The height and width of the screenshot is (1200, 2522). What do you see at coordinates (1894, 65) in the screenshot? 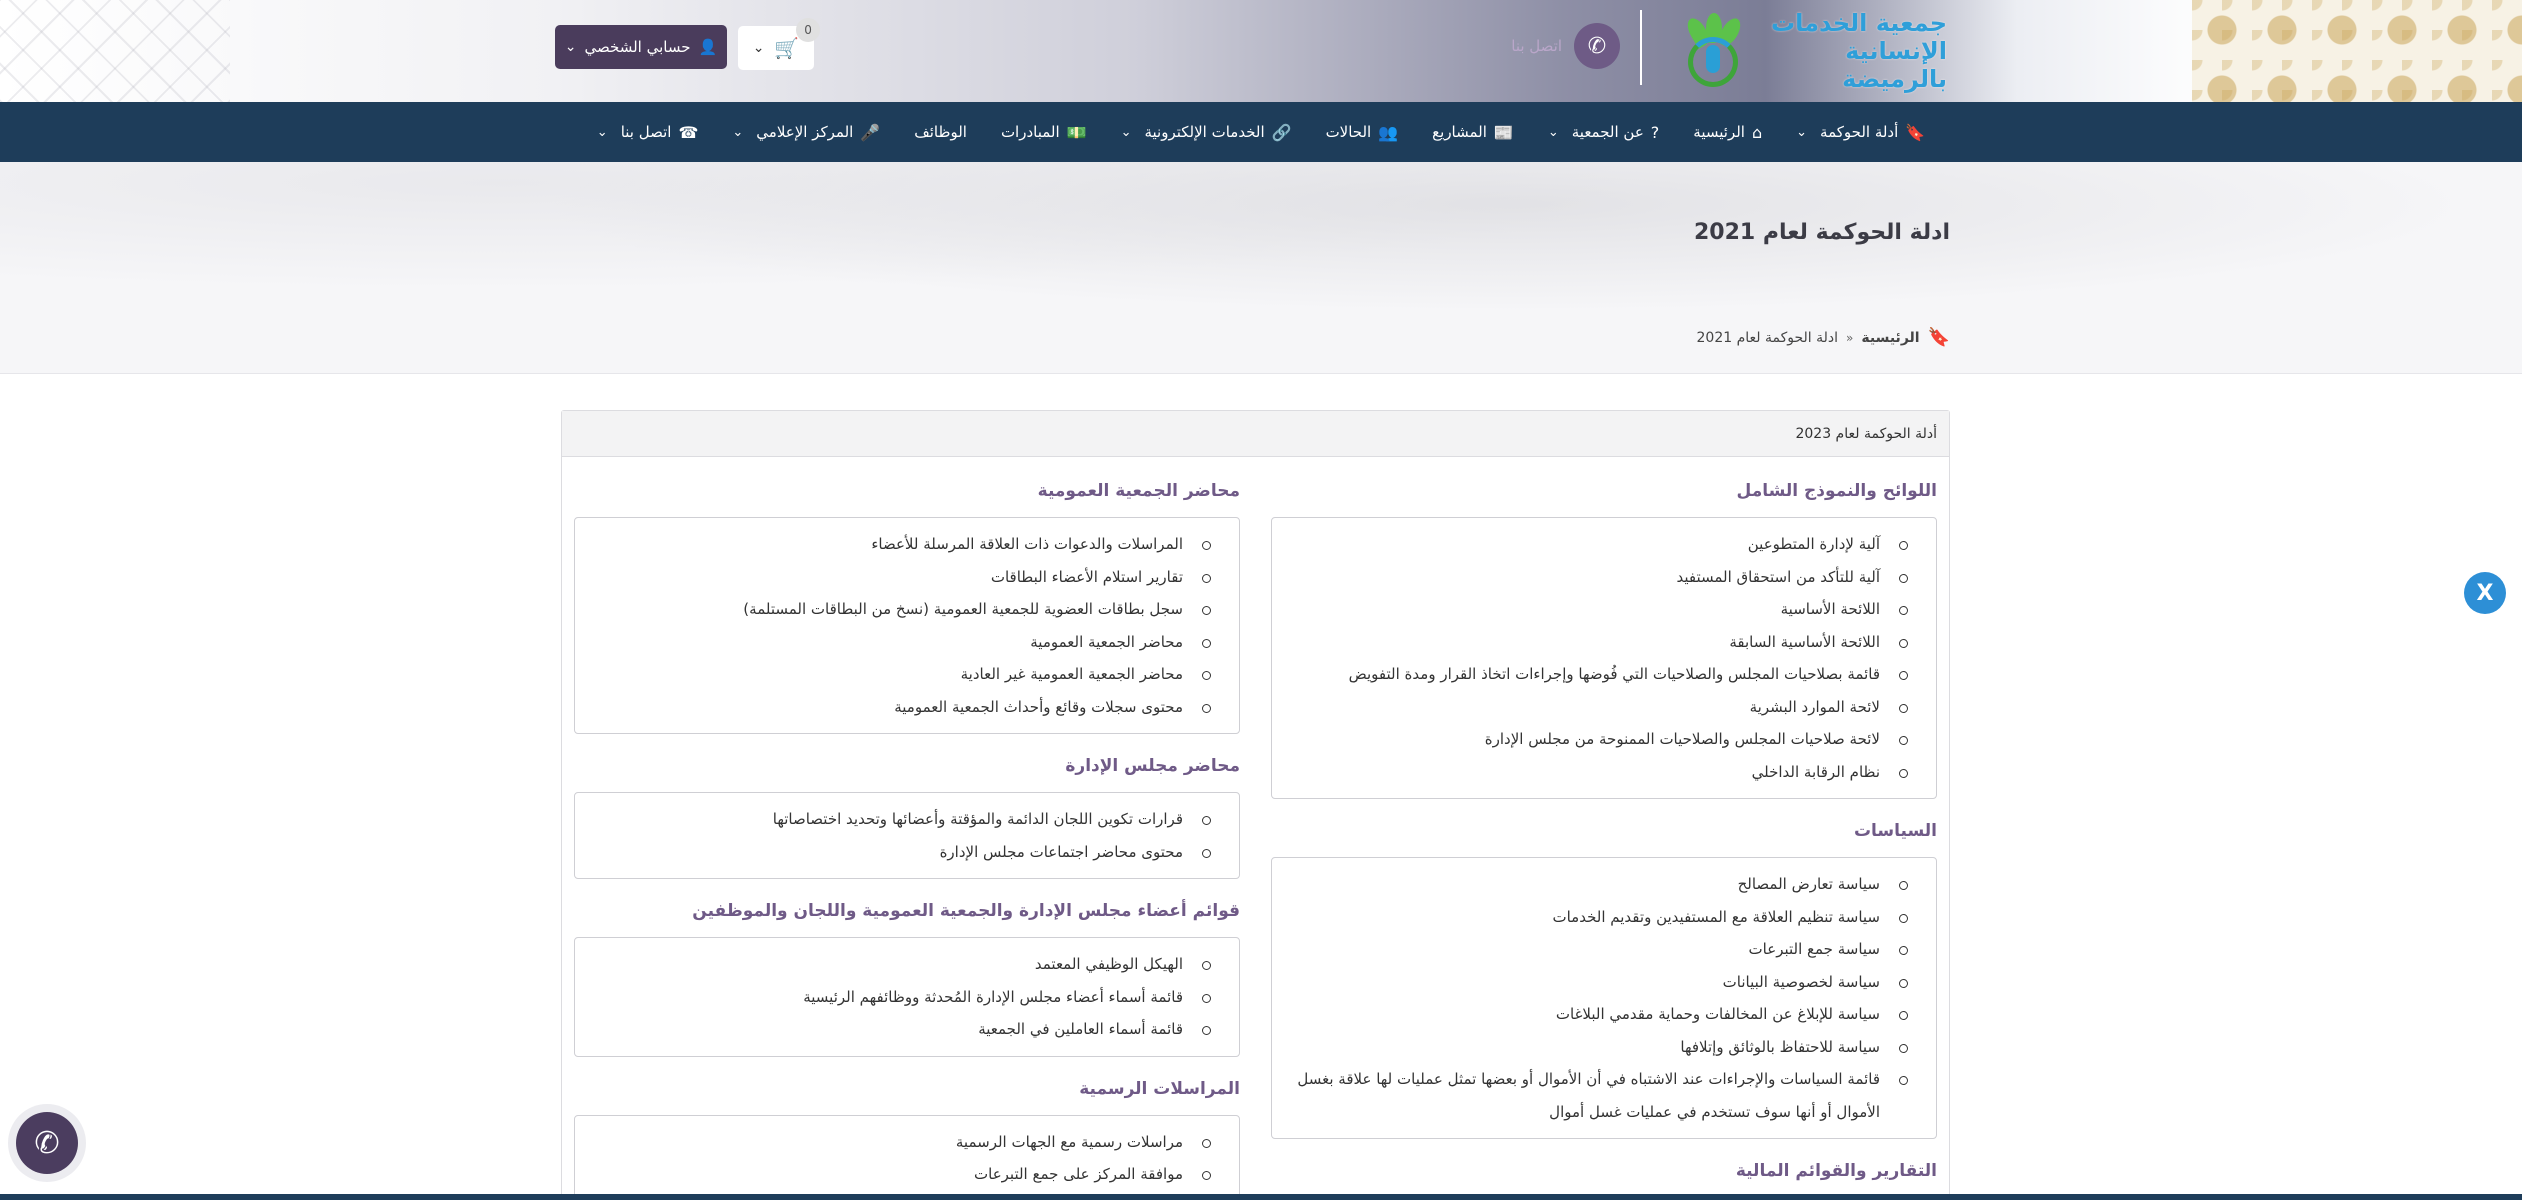
I see `logo-line2: الإنسانية بالرميضة` at bounding box center [1894, 65].